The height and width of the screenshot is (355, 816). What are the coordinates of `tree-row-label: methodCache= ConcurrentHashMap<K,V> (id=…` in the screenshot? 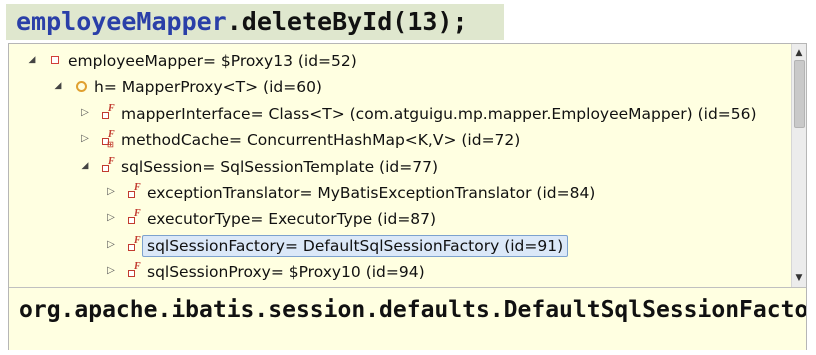 It's located at (321, 140).